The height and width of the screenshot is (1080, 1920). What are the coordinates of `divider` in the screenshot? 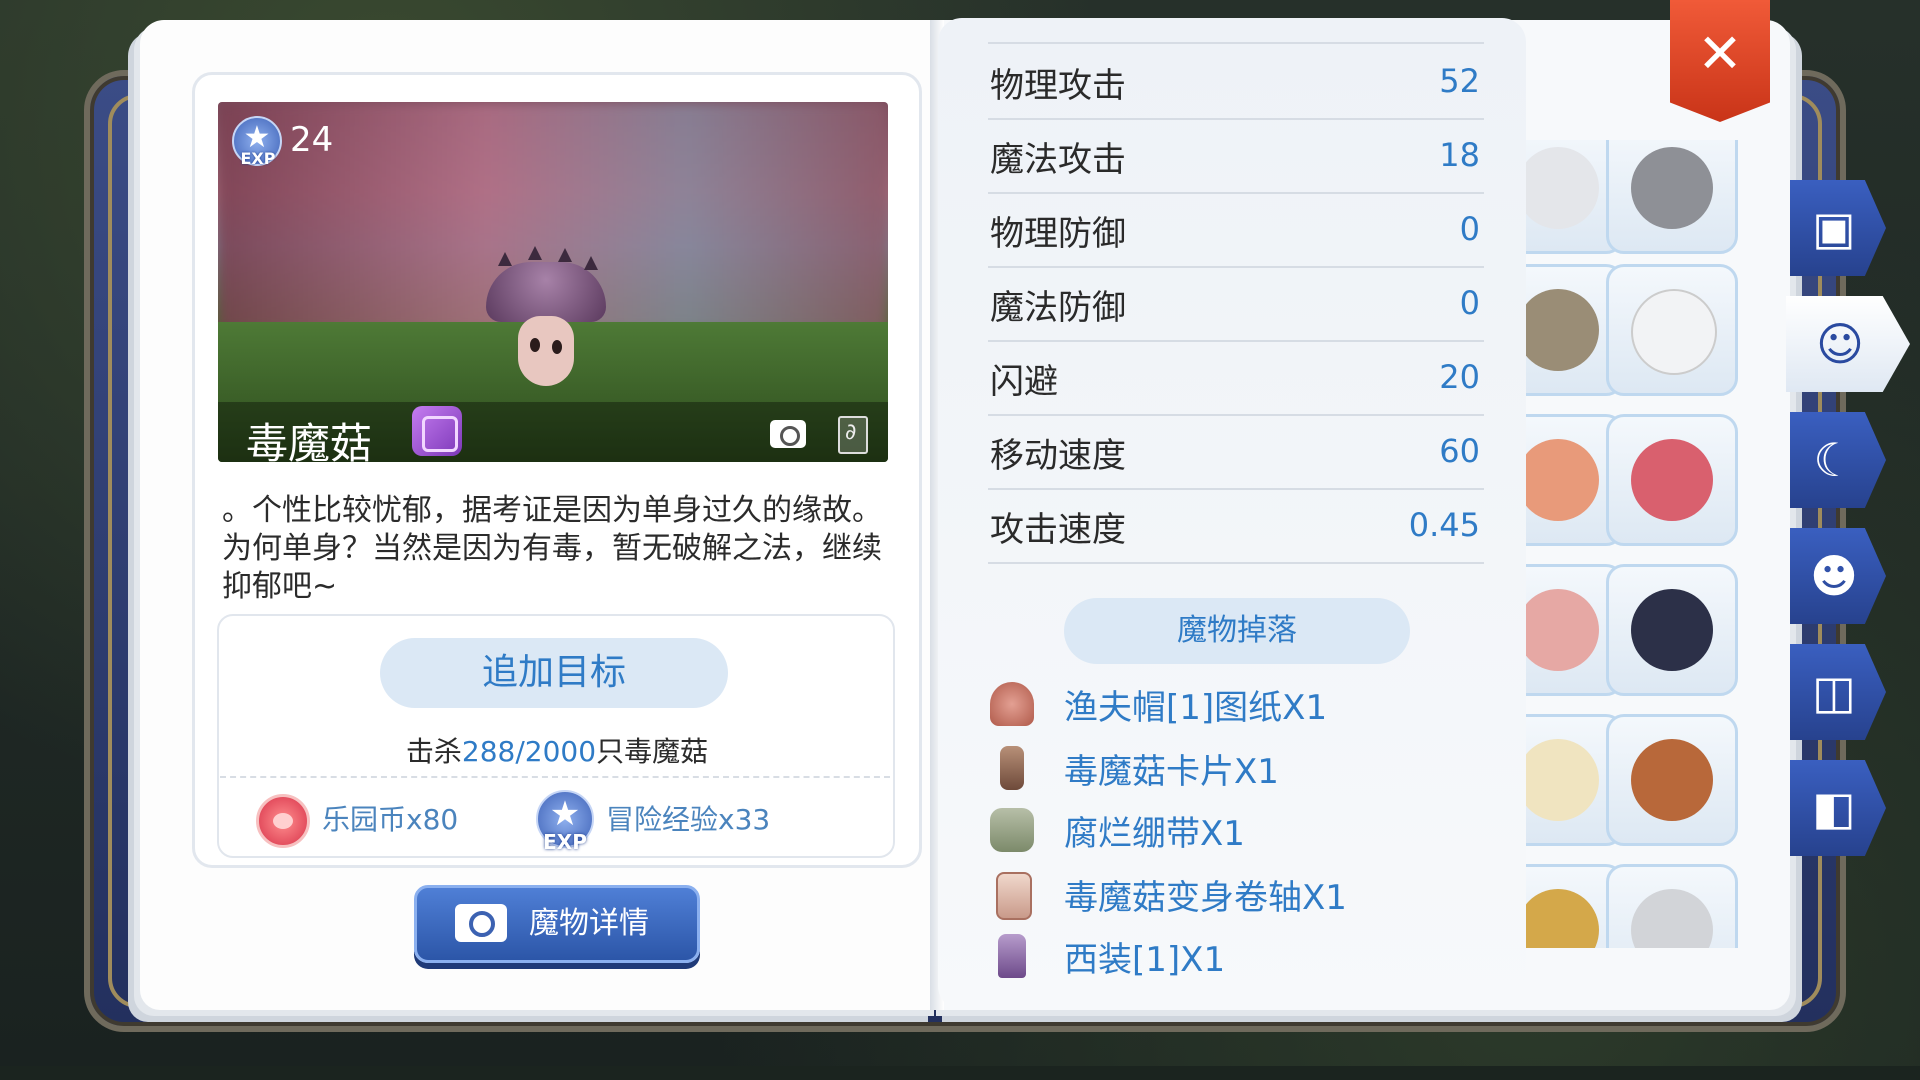 It's located at (555, 777).